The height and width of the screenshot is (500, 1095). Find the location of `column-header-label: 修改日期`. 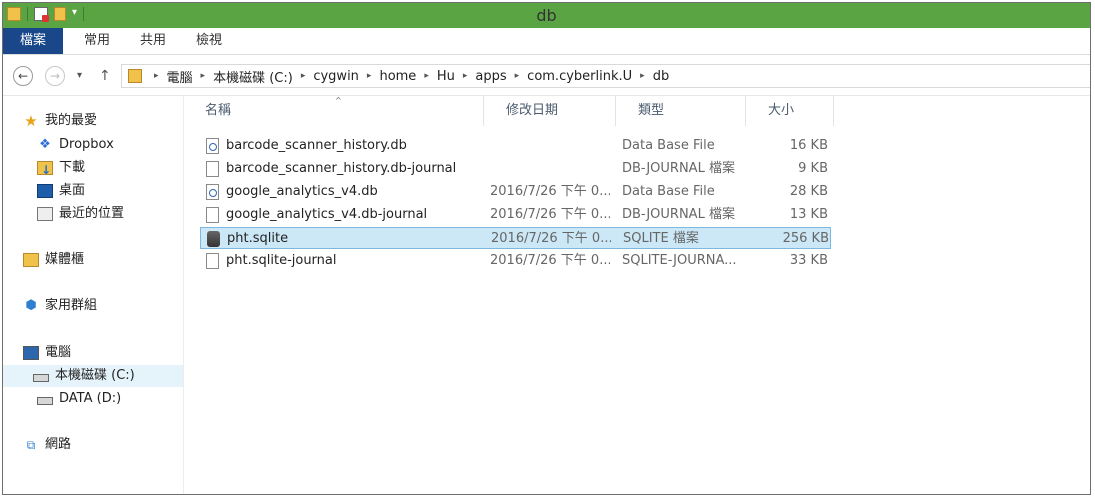

column-header-label: 修改日期 is located at coordinates (532, 110).